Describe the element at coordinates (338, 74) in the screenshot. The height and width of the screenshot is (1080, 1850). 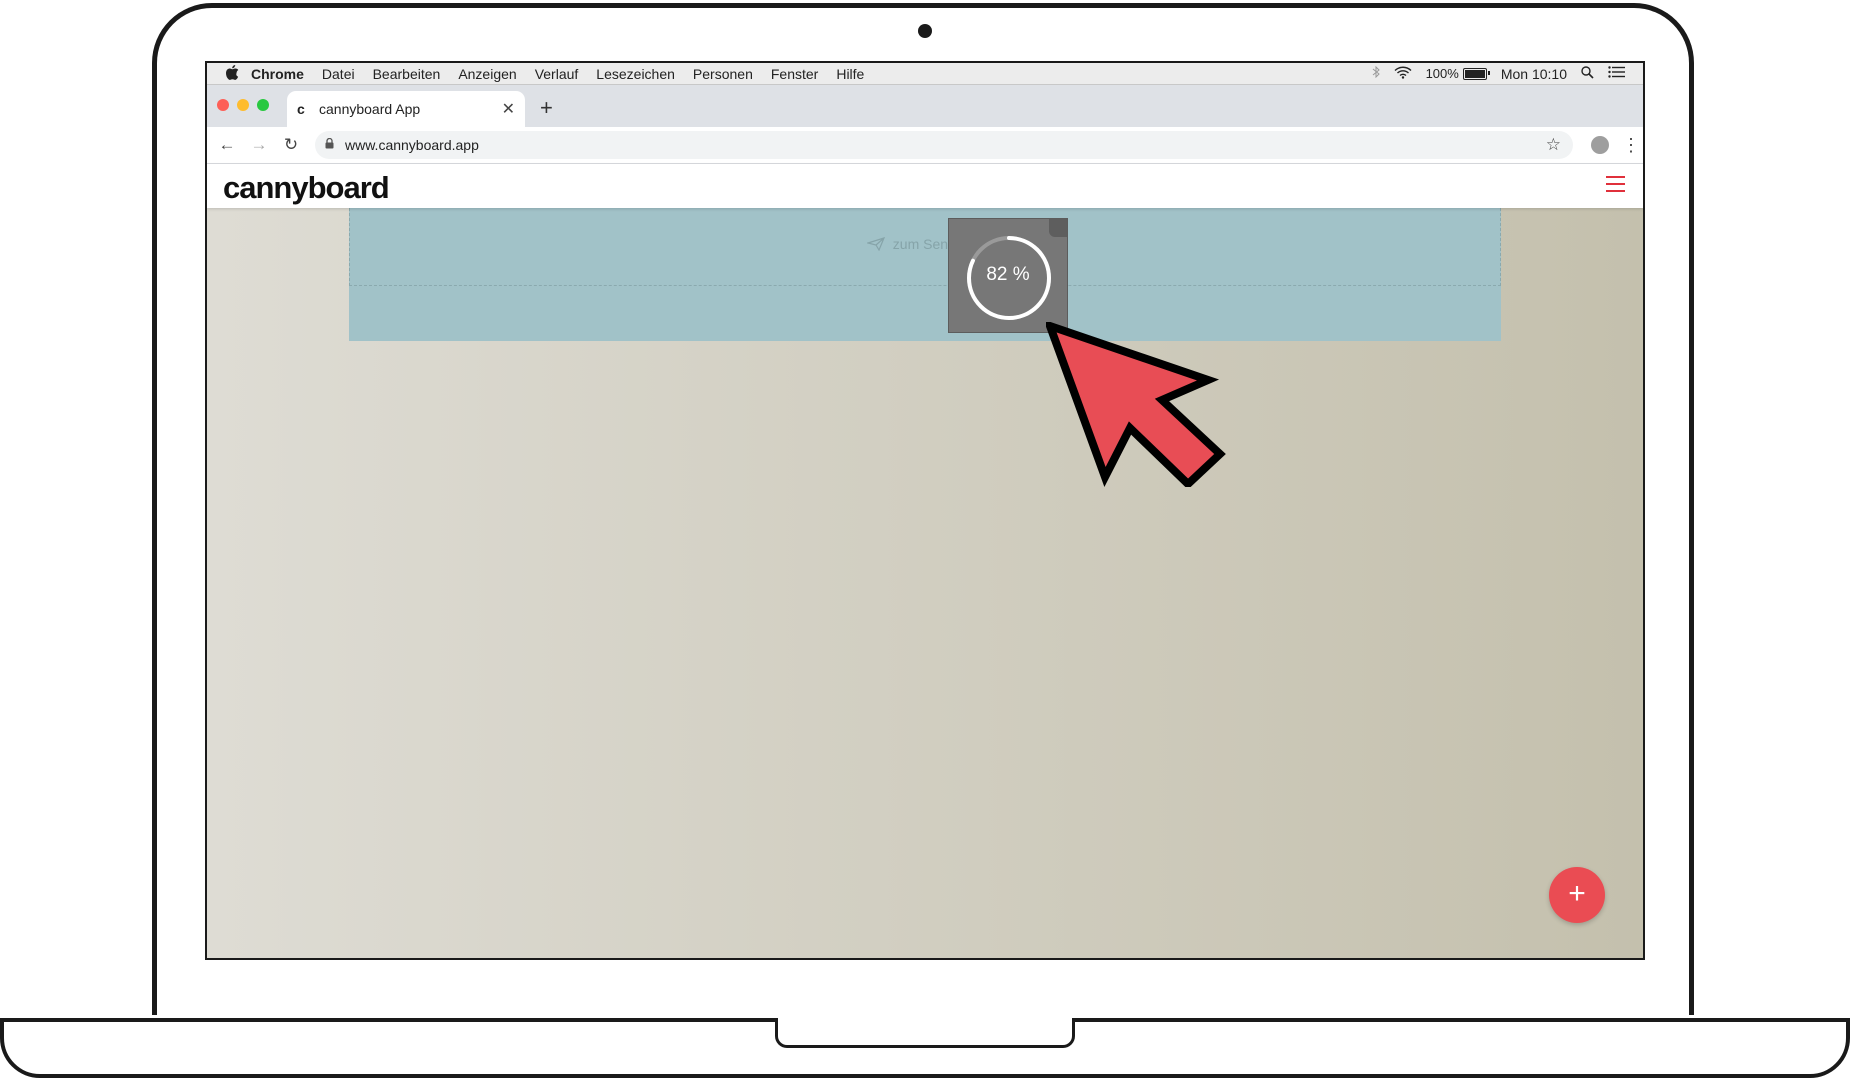
I see `menu-datei: Datei` at that location.